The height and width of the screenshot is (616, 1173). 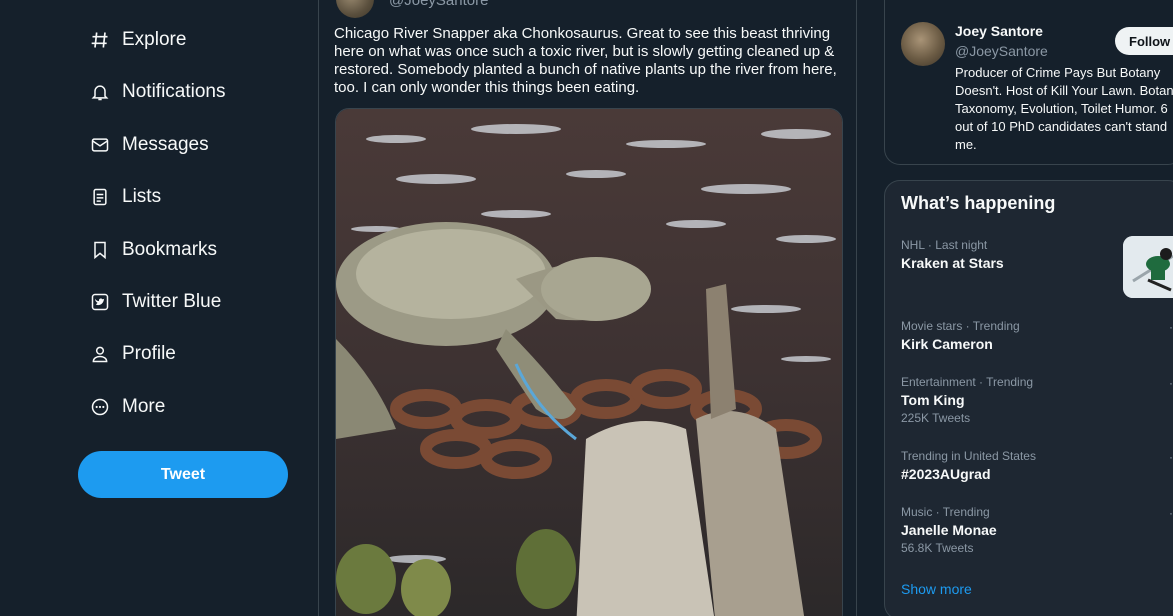 What do you see at coordinates (960, 326) in the screenshot?
I see `trend-meta: Movie stars · Trending` at bounding box center [960, 326].